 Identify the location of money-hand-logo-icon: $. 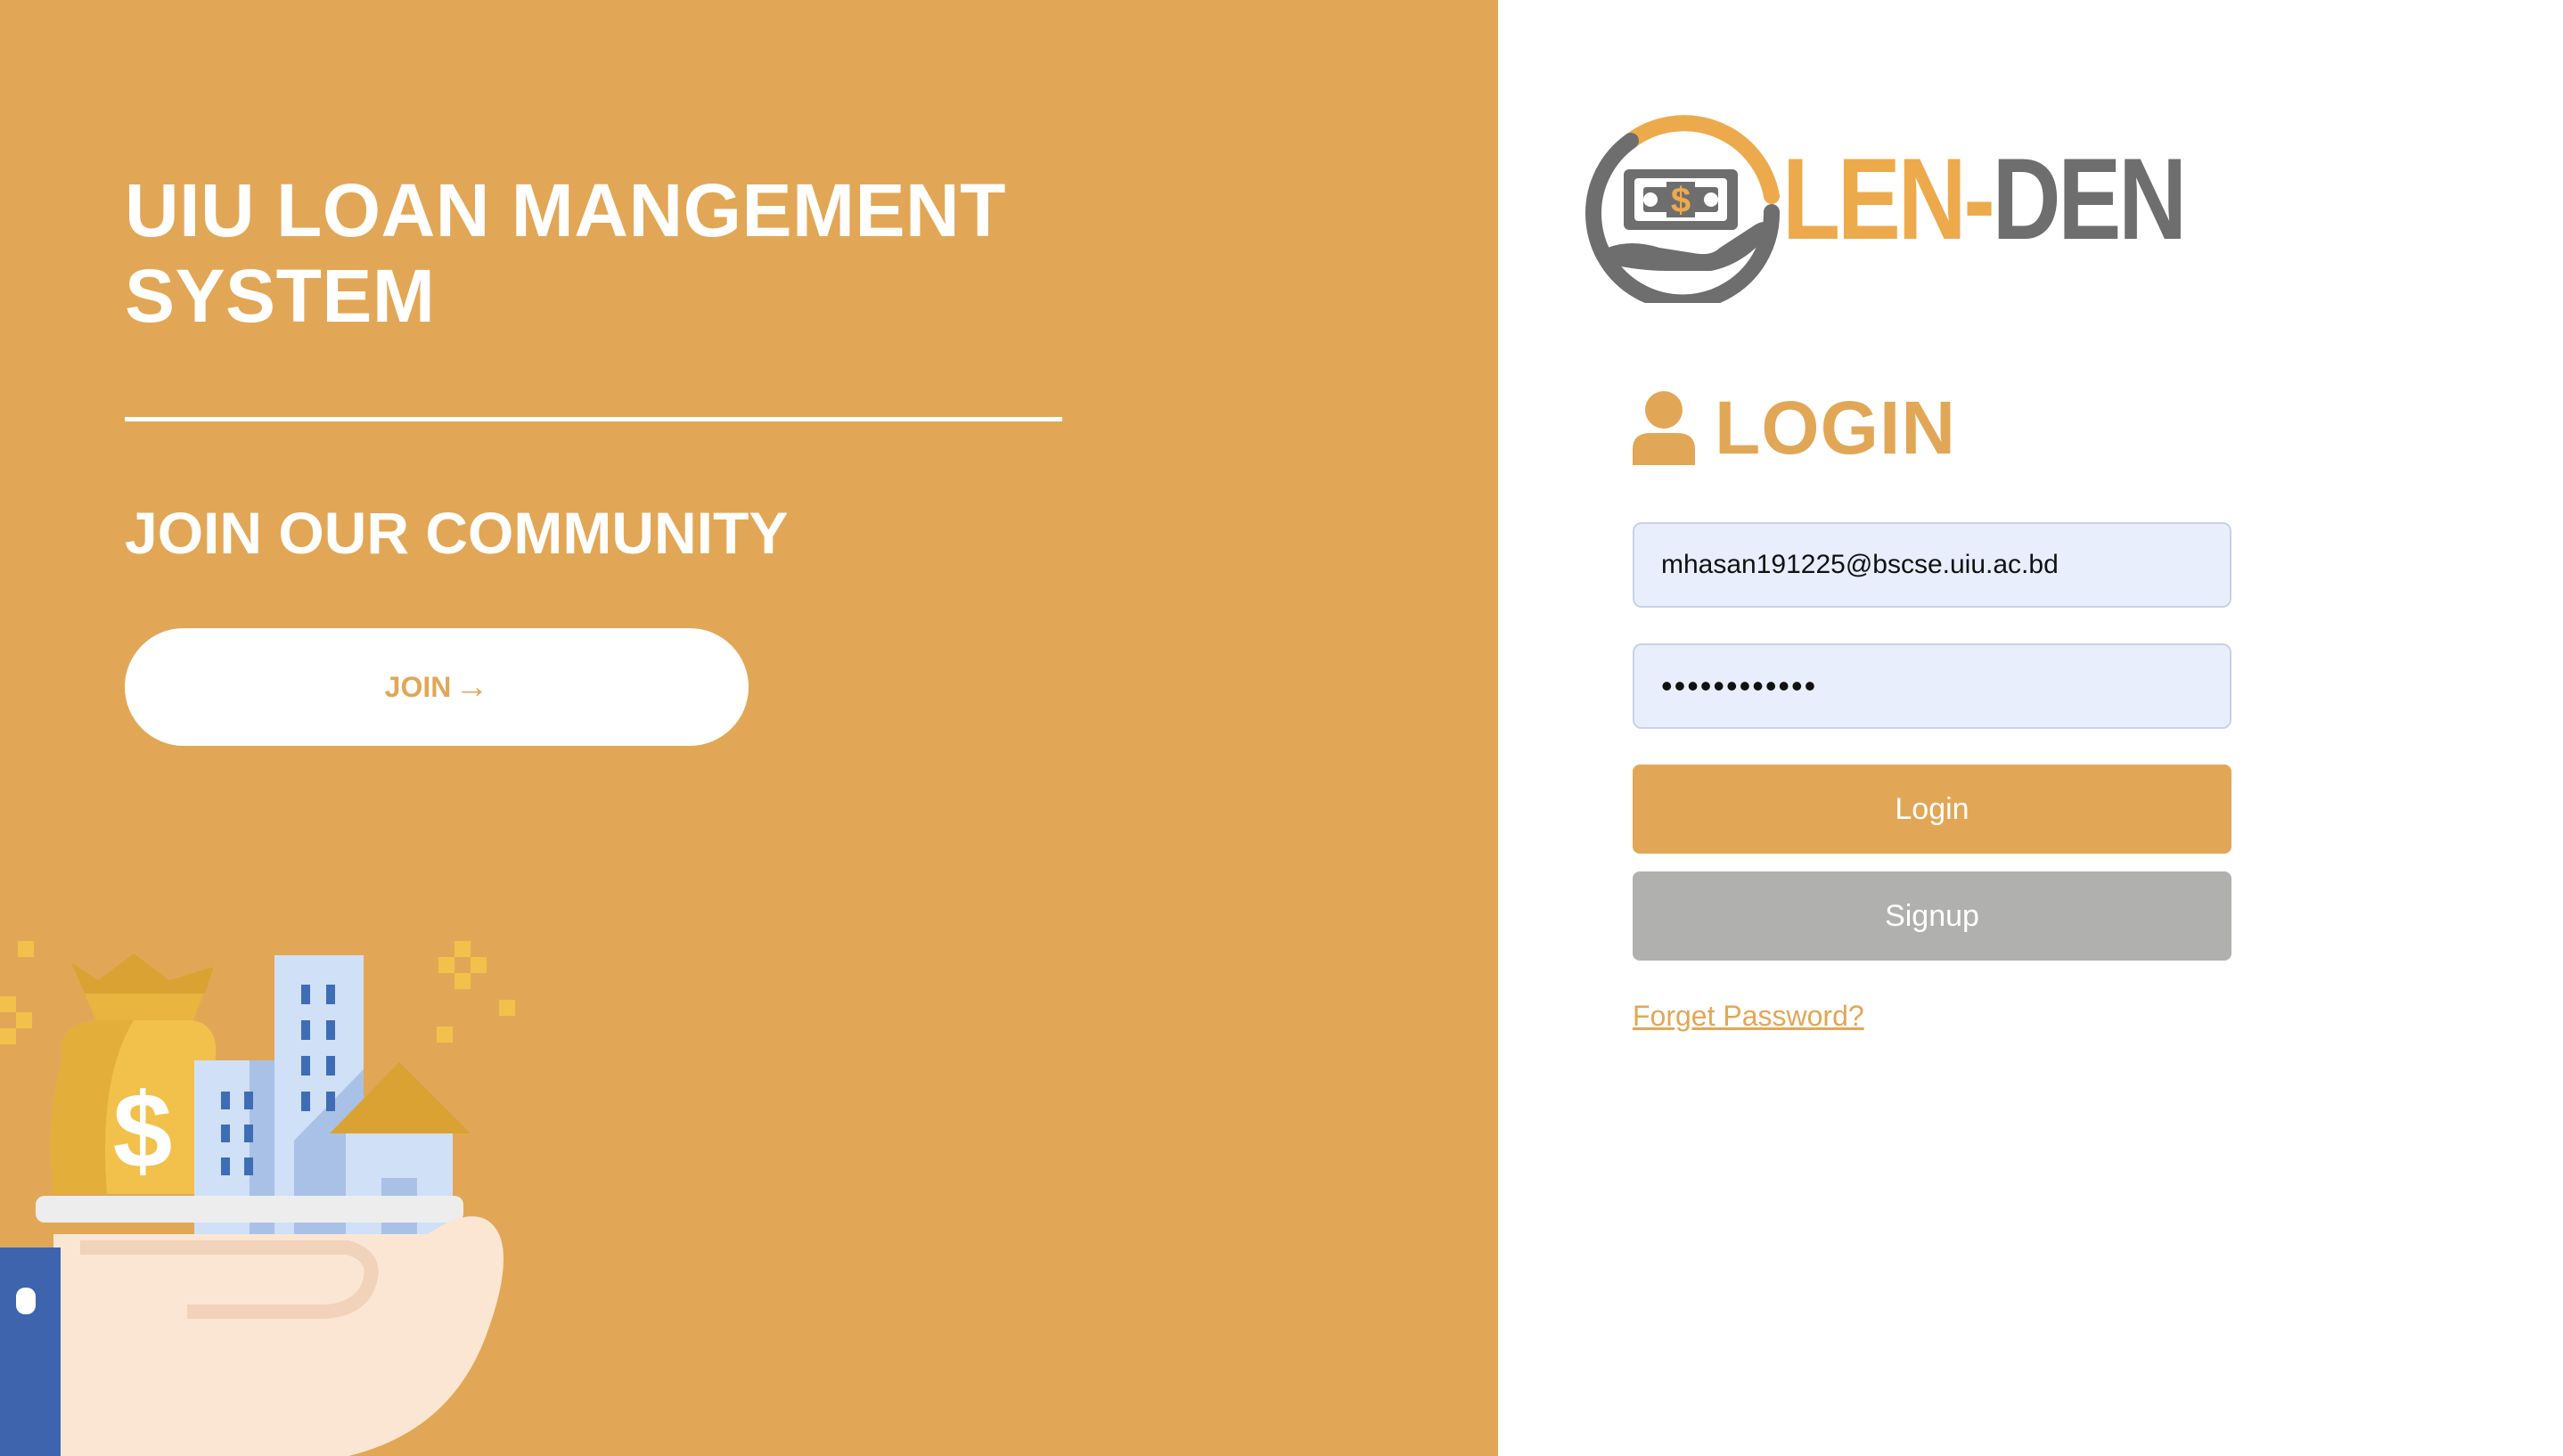
(1683, 209).